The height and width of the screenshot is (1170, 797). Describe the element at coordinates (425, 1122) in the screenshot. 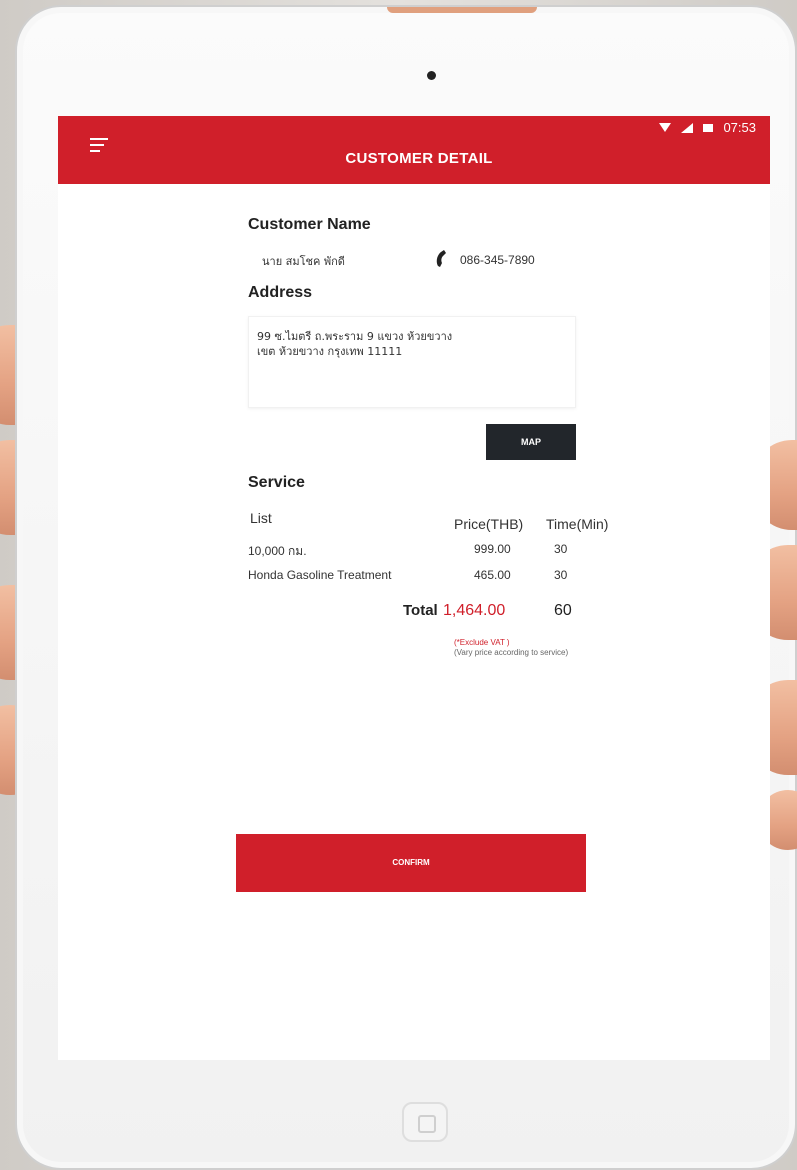

I see `home-button` at that location.